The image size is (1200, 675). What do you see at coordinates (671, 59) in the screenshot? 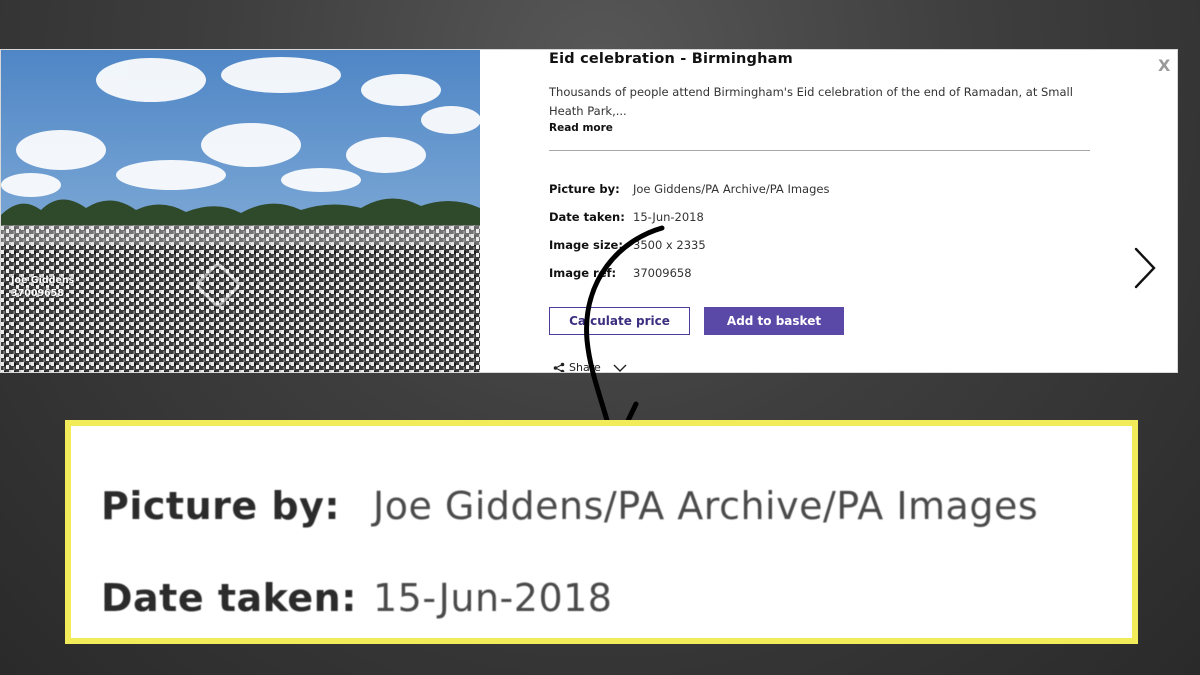
I see `image-title: Eid celebration - Birmingham` at bounding box center [671, 59].